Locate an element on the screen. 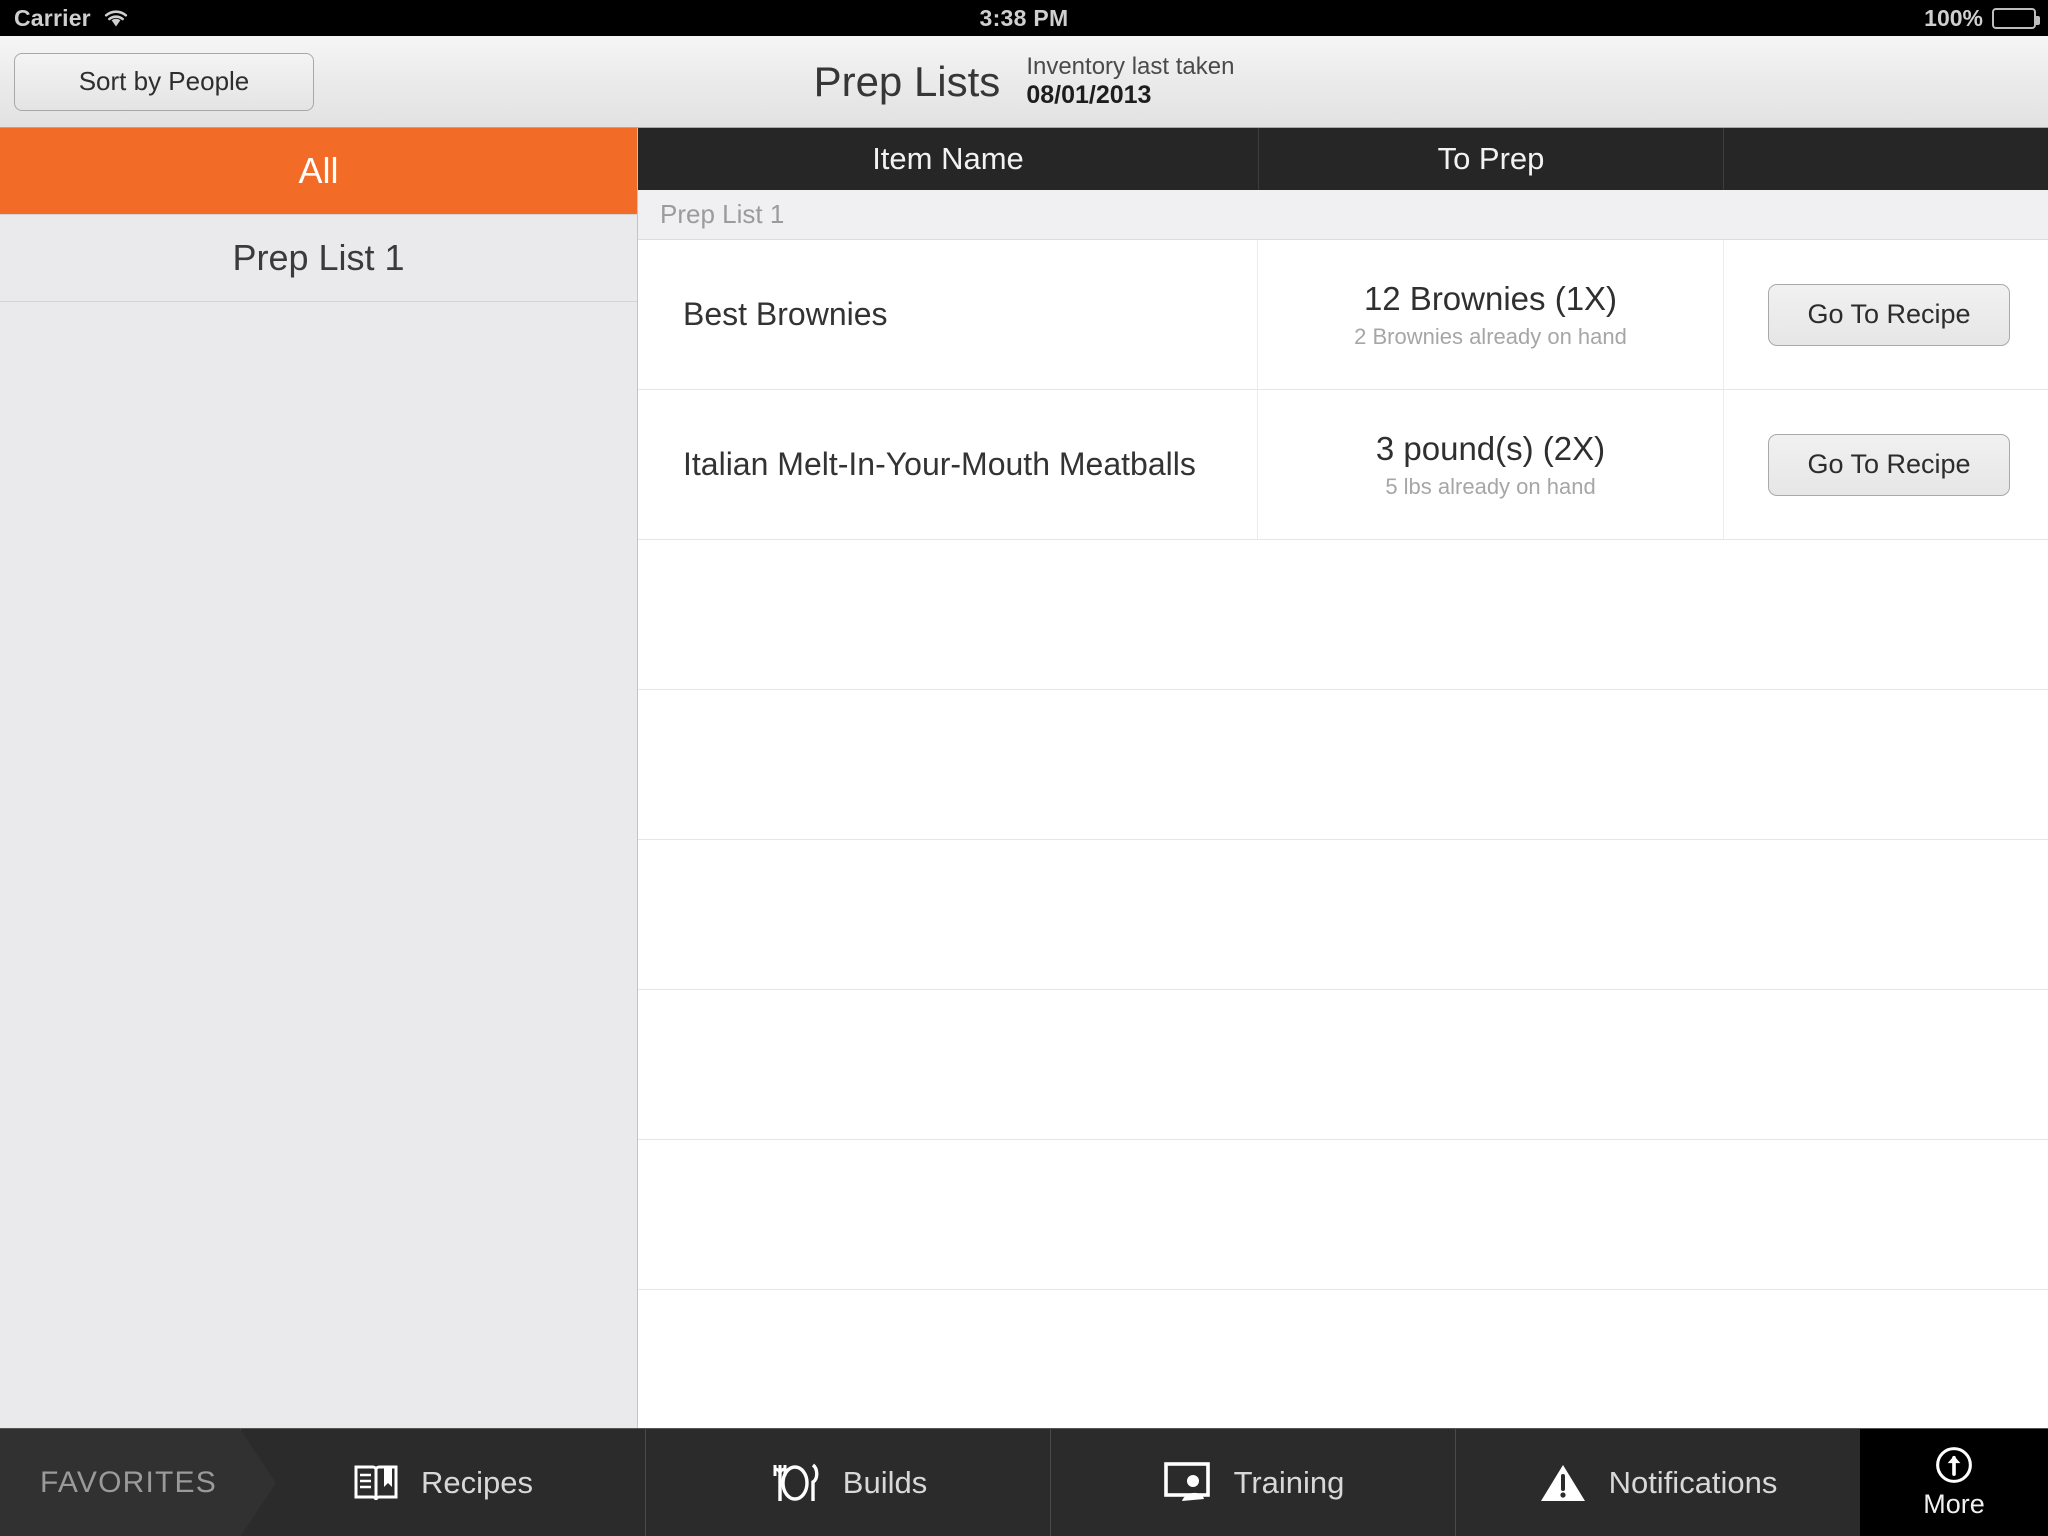  tab-label-training: Training is located at coordinates (1289, 1482).